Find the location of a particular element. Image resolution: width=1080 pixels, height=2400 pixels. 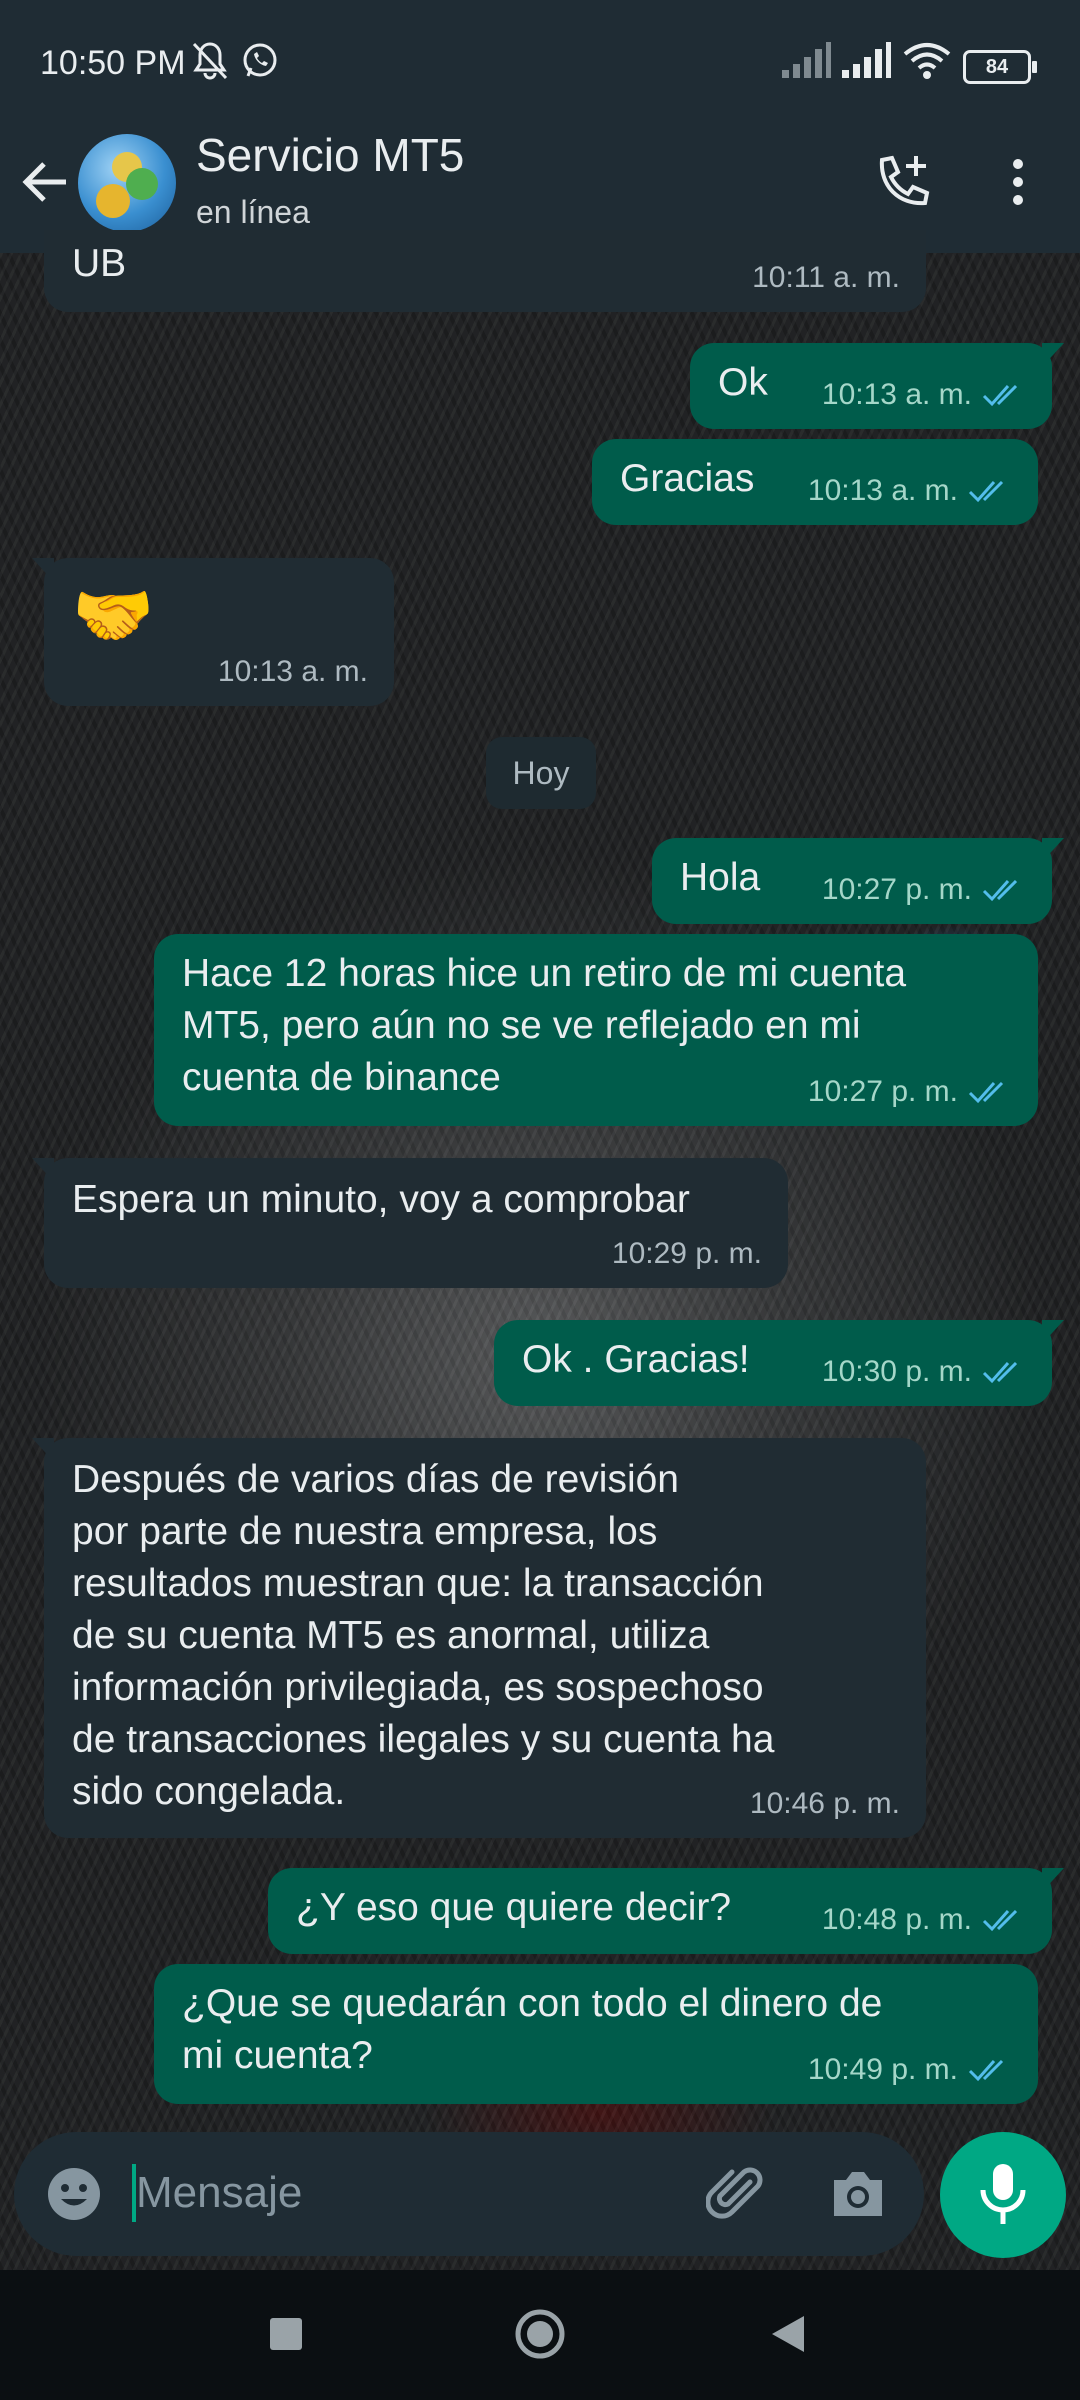

add-call-icon is located at coordinates (903, 183).